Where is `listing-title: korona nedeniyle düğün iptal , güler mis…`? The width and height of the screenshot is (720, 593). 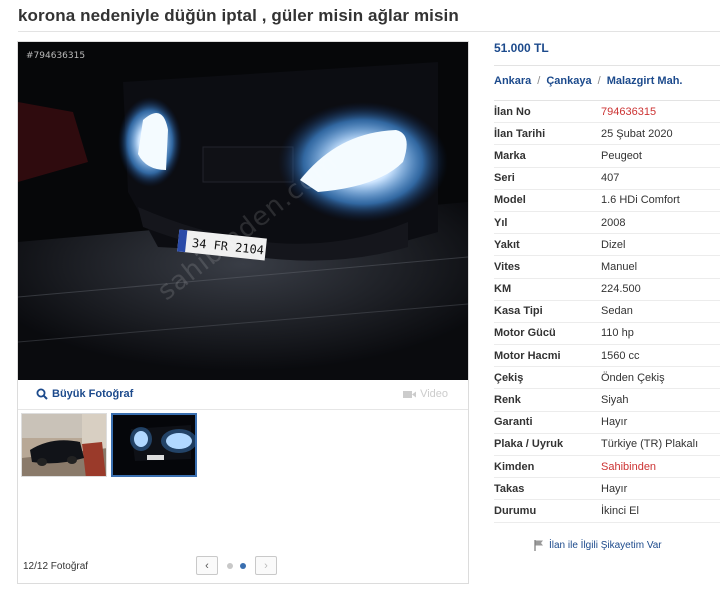 listing-title: korona nedeniyle düğün iptal , güler mis… is located at coordinates (238, 15).